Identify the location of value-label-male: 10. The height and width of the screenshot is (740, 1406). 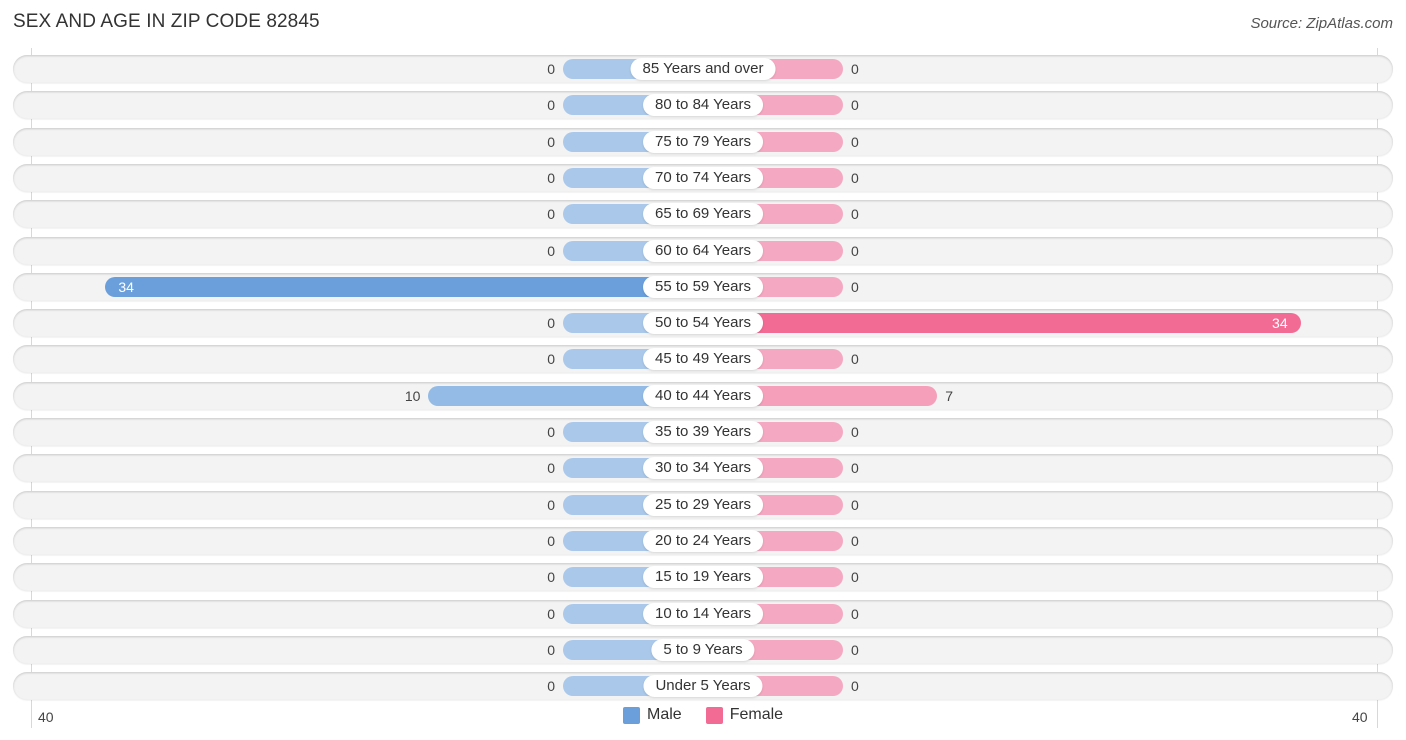
(412, 395).